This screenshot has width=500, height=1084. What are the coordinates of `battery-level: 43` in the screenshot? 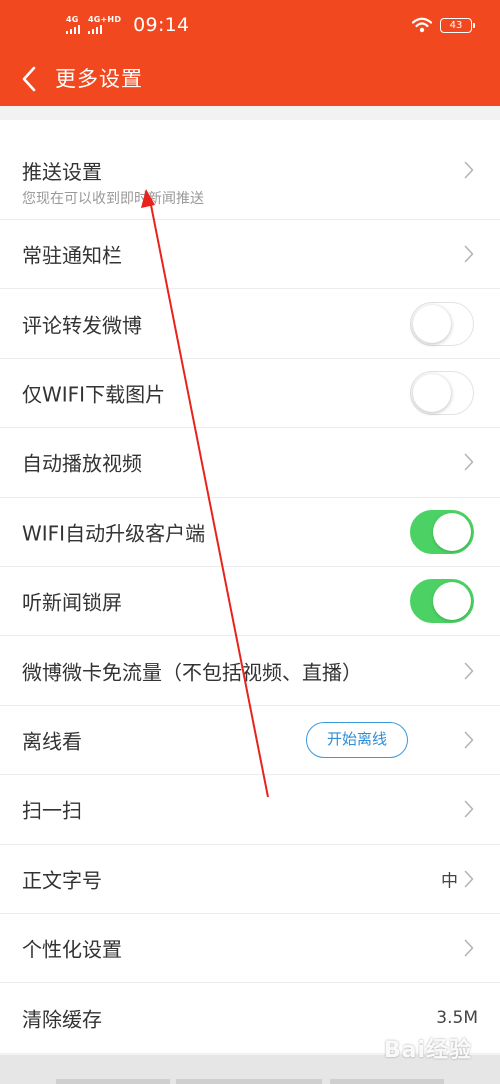 It's located at (456, 25).